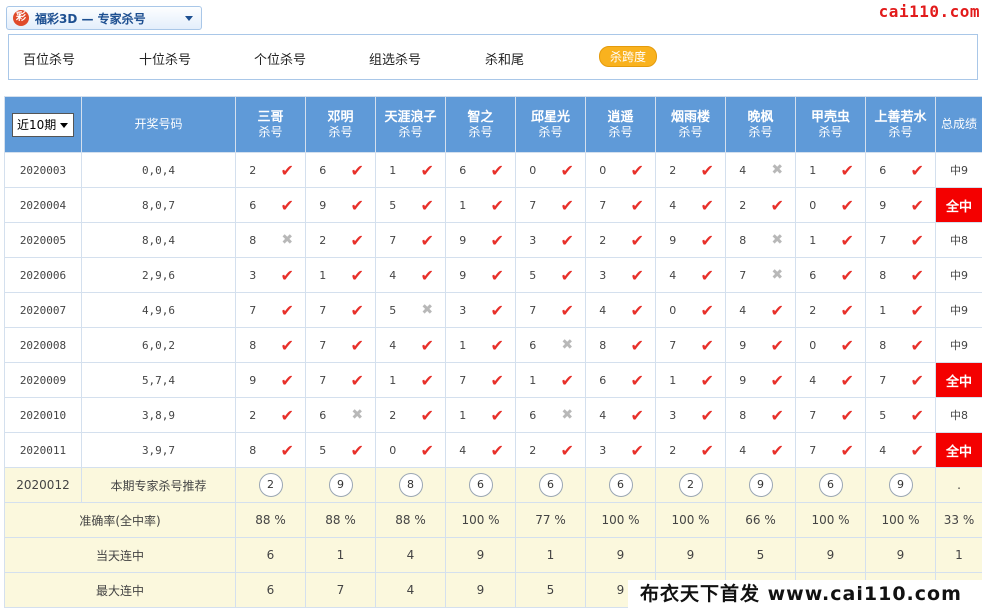  I want to click on issue-cell: 2020007, so click(43, 310).